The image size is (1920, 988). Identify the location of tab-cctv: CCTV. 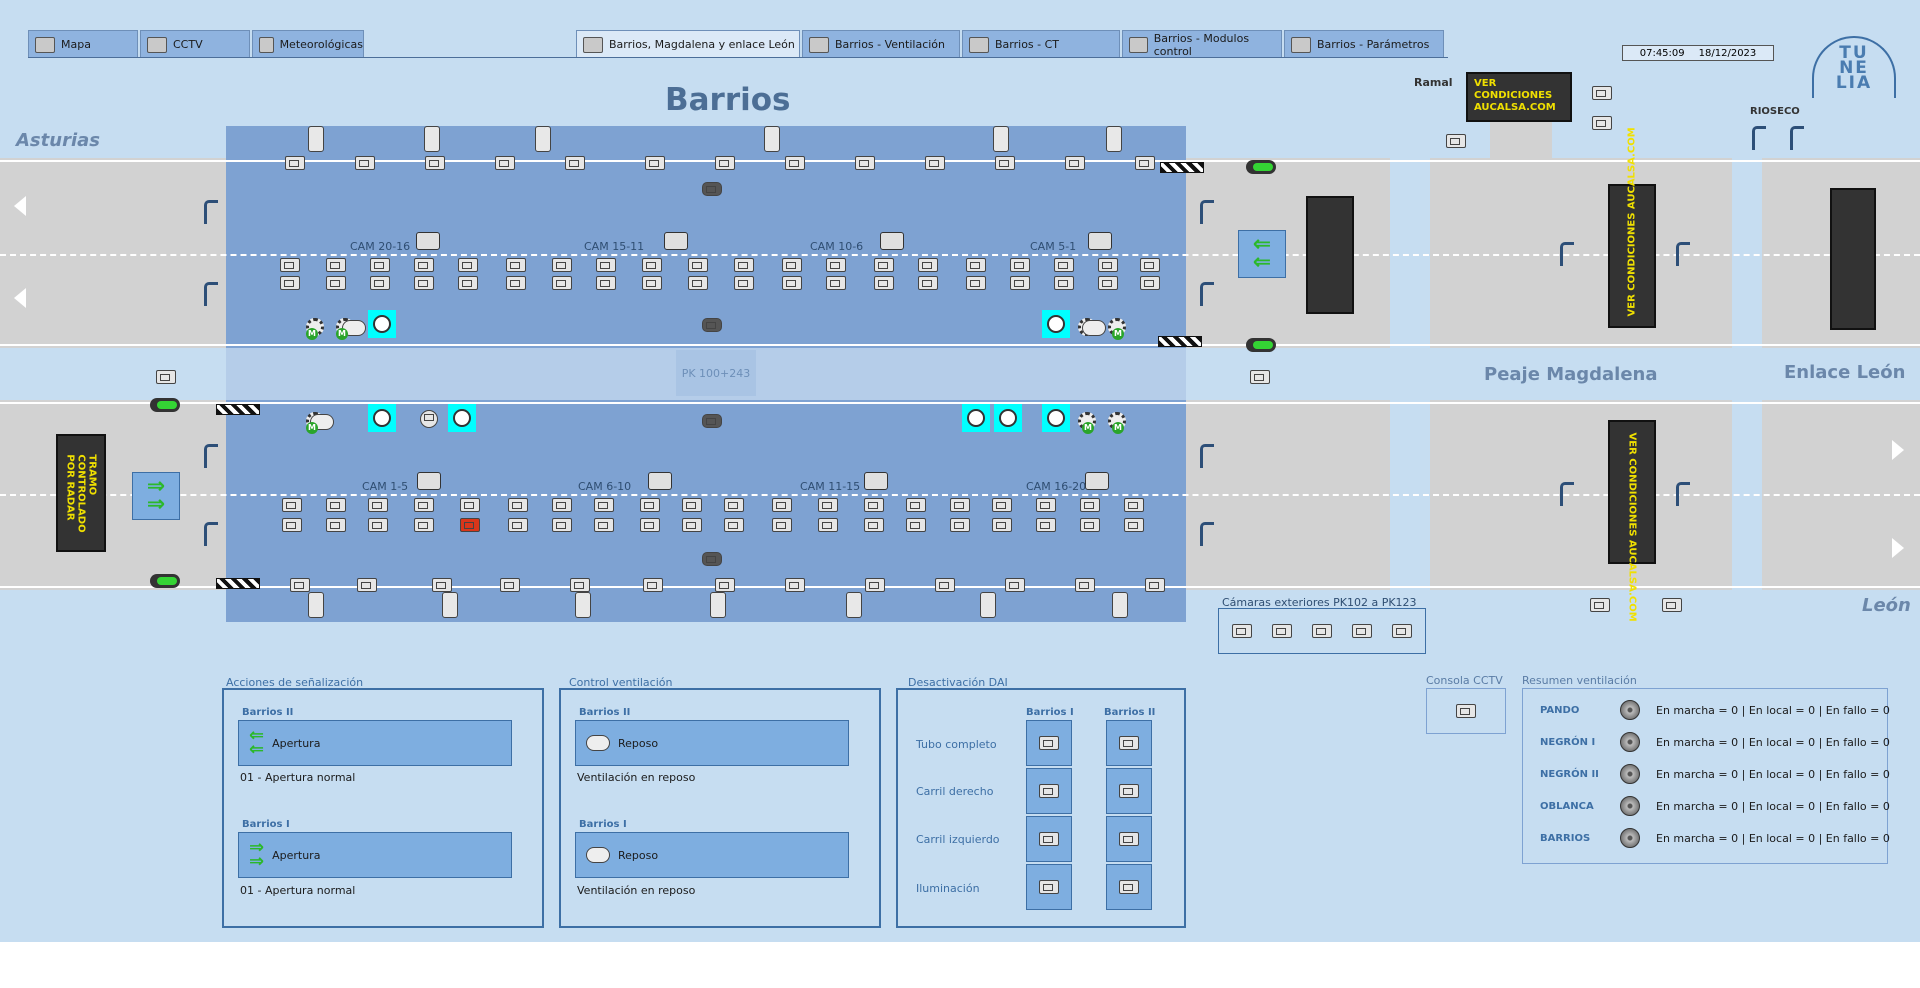
(195, 44).